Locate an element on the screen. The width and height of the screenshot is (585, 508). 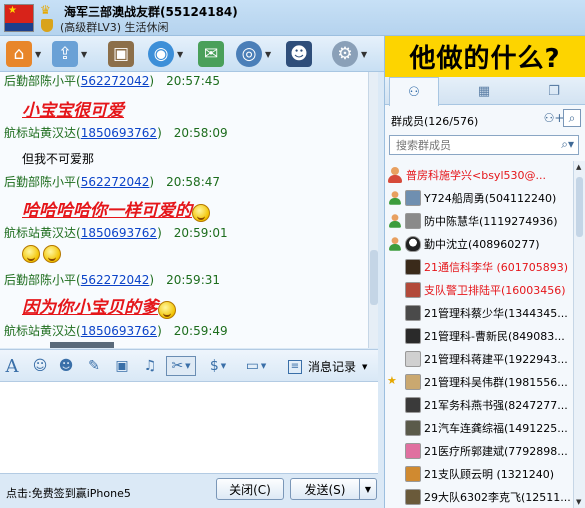
member-item: 支队警卫排陆平(16003456) is located at coordinates (478, 289).